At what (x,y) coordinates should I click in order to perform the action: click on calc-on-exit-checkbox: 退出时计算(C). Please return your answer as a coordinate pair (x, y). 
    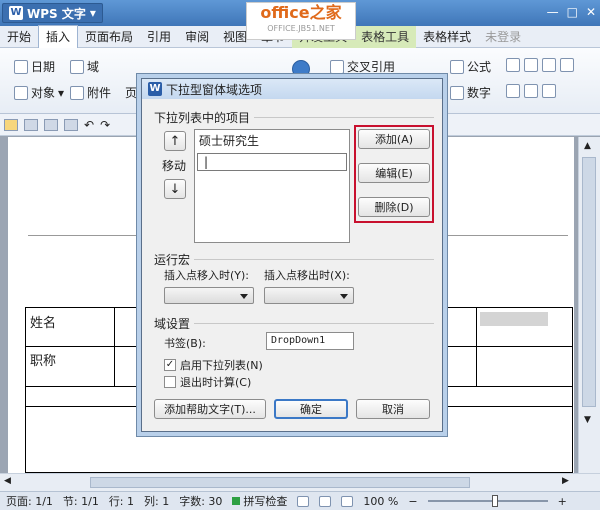
    Looking at the image, I should click on (207, 382).